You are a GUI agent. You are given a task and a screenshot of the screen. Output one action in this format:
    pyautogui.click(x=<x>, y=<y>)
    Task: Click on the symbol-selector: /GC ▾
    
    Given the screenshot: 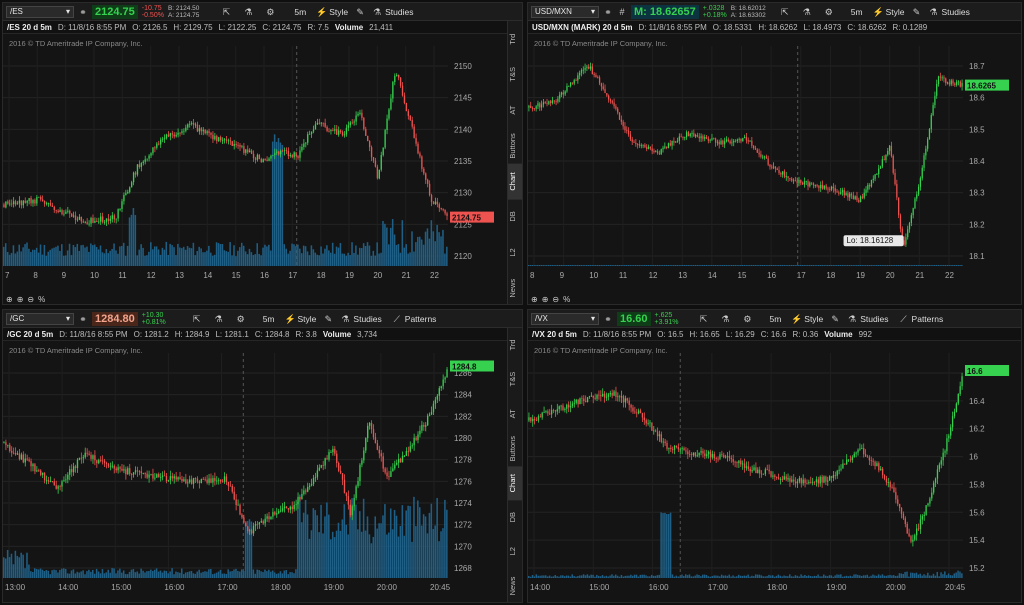 What is the action you would take?
    pyautogui.click(x=40, y=318)
    